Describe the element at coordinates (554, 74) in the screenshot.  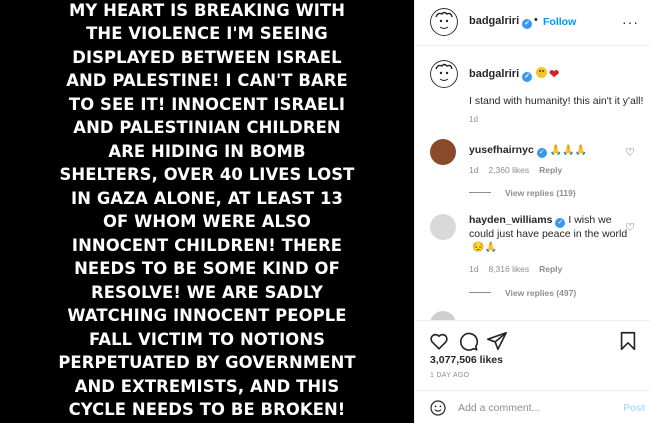
I see `broken-heart-emoji-icon: ❤` at that location.